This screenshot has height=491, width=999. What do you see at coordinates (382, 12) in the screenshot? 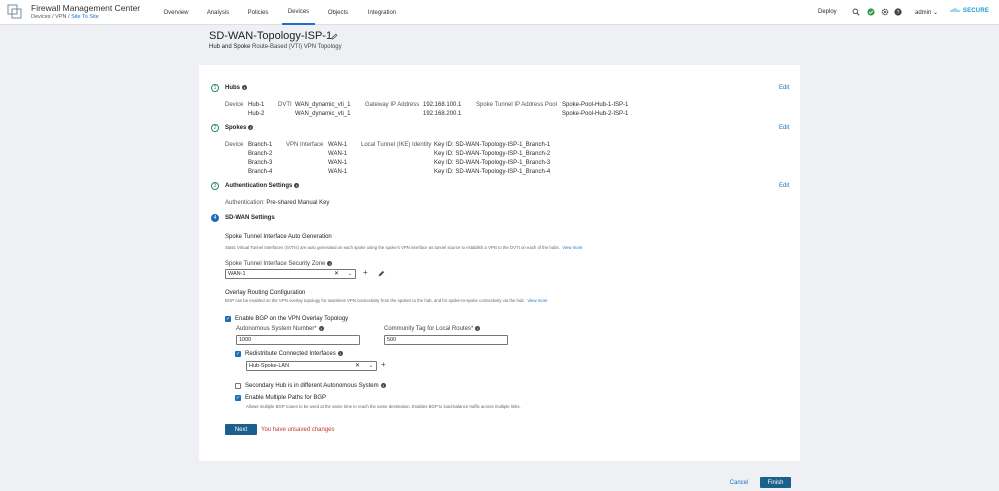
I see `nav-integration: Integration` at bounding box center [382, 12].